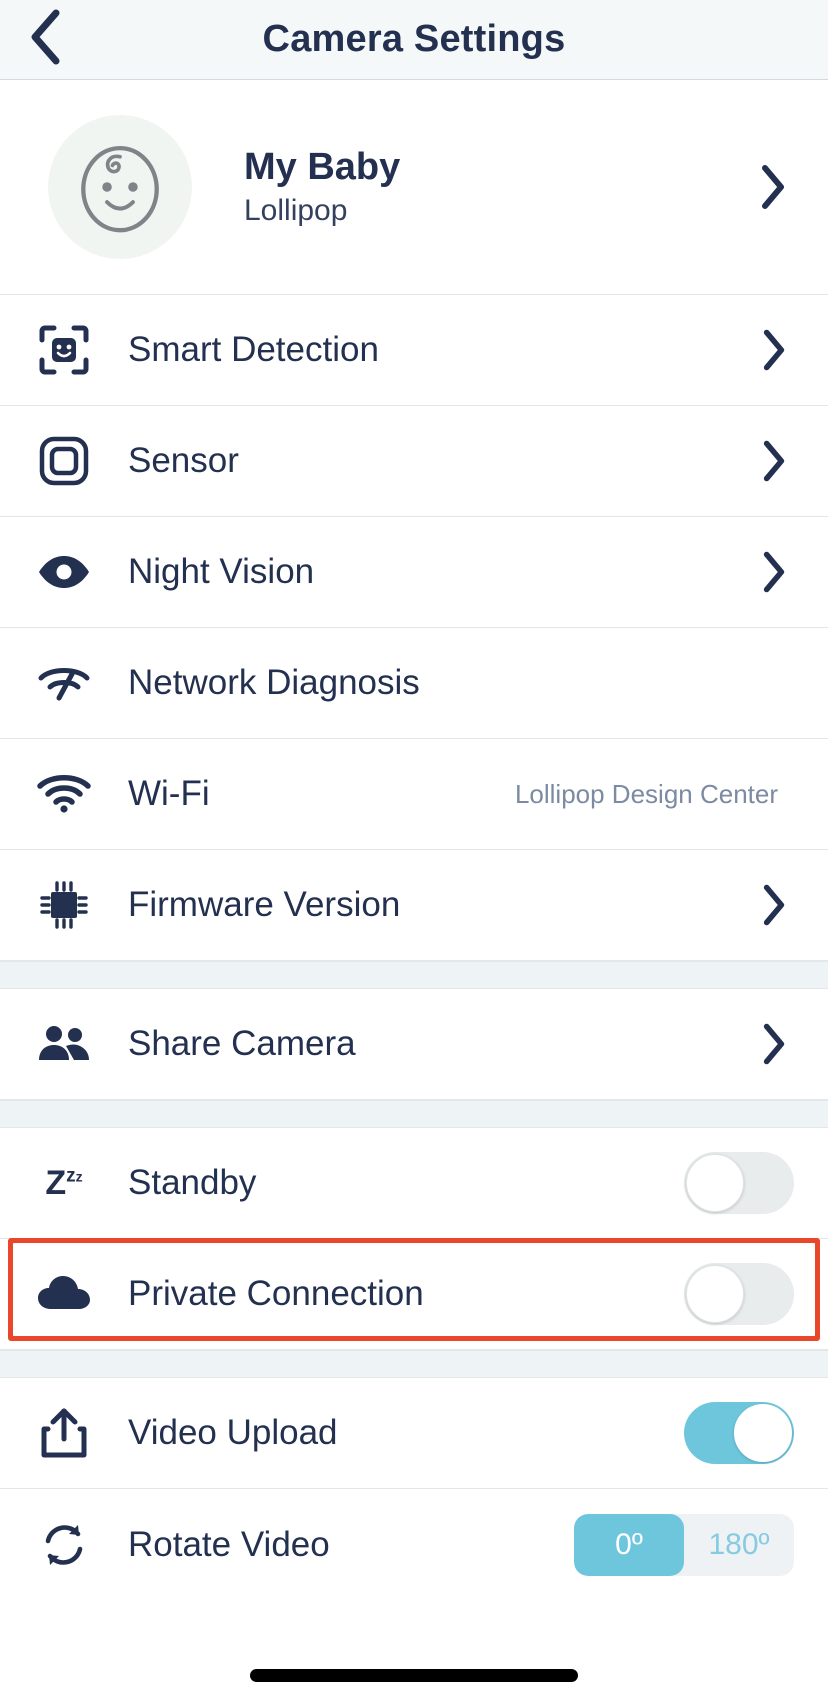  What do you see at coordinates (253, 349) in the screenshot?
I see `row-label: Smart Detection` at bounding box center [253, 349].